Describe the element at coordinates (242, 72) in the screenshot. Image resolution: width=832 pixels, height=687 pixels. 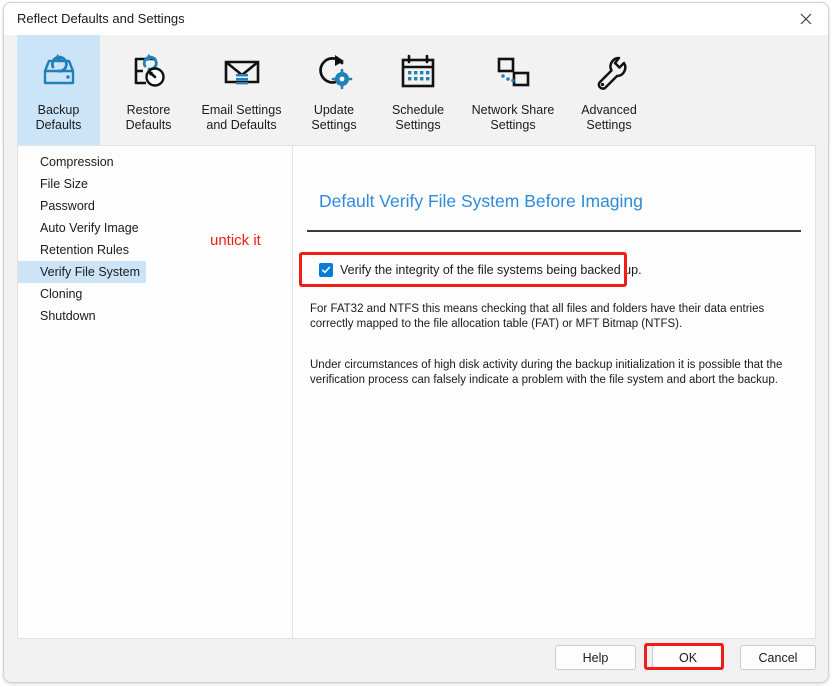
I see `email-envelope-icon` at that location.